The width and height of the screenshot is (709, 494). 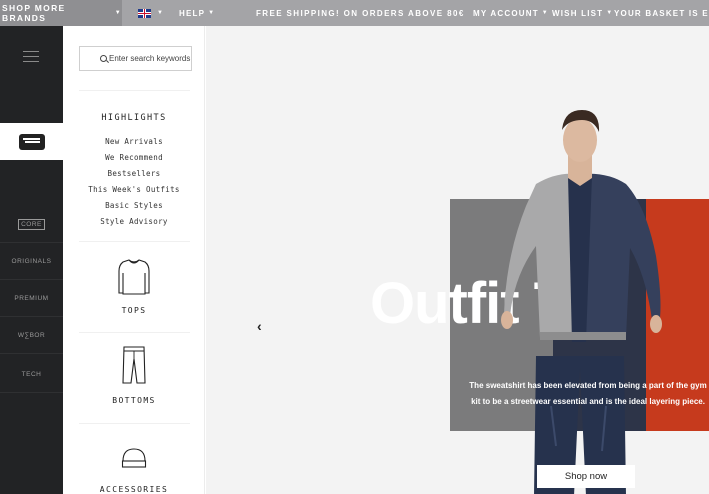 I want to click on help-menu: HELP ▼, so click(x=197, y=13).